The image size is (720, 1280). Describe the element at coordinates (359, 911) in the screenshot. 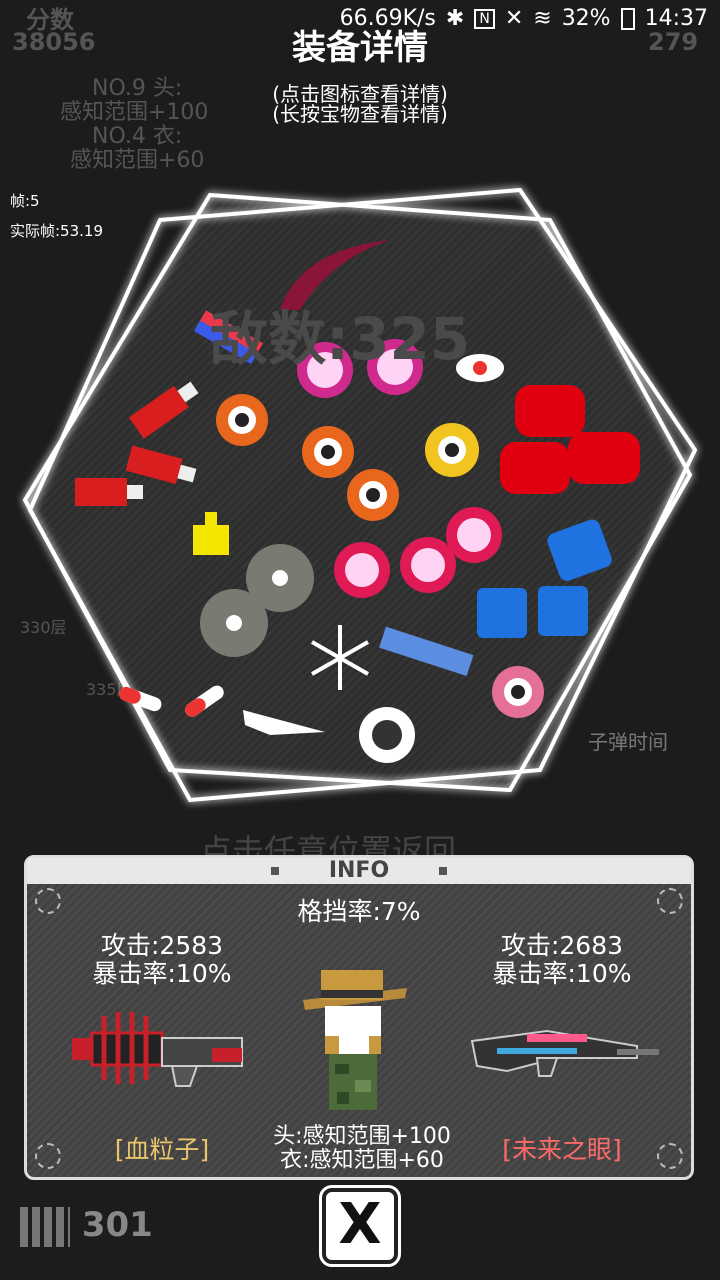

I see `block-rate: 格挡率:7%` at that location.